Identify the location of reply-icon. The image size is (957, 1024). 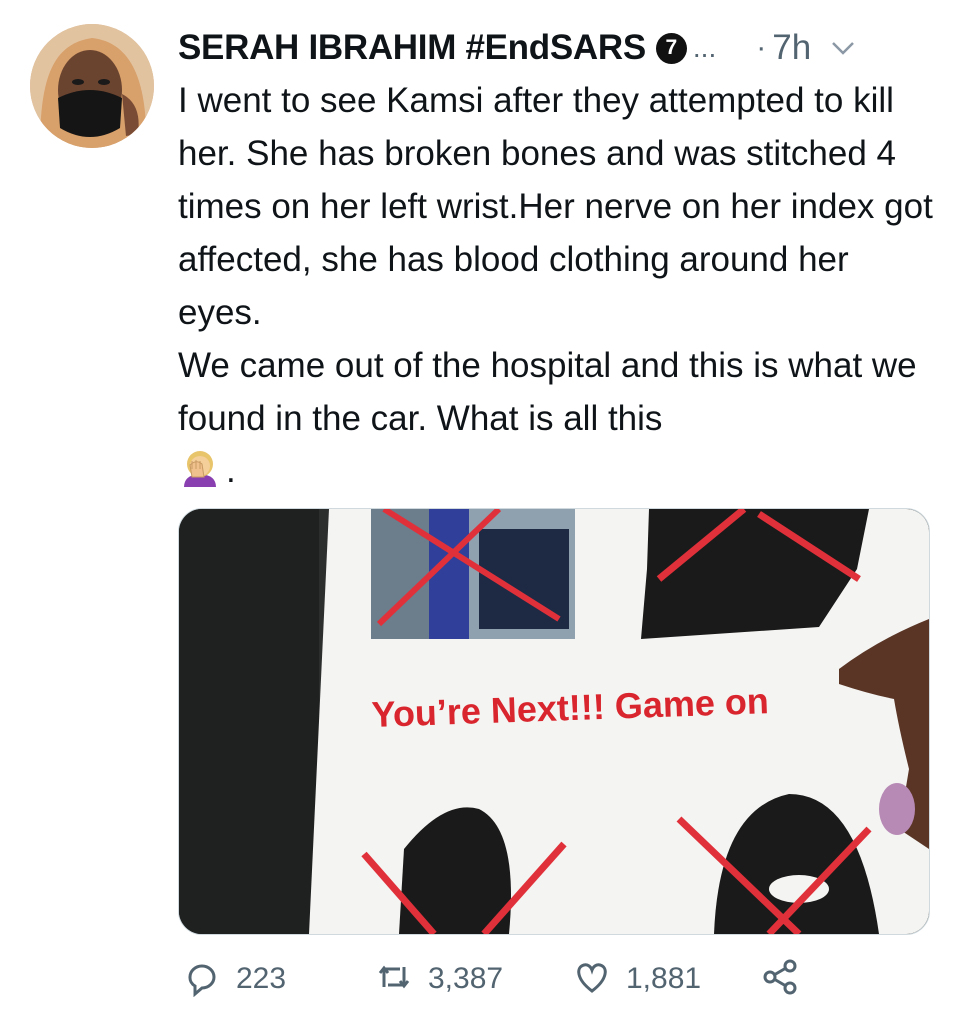
(202, 979).